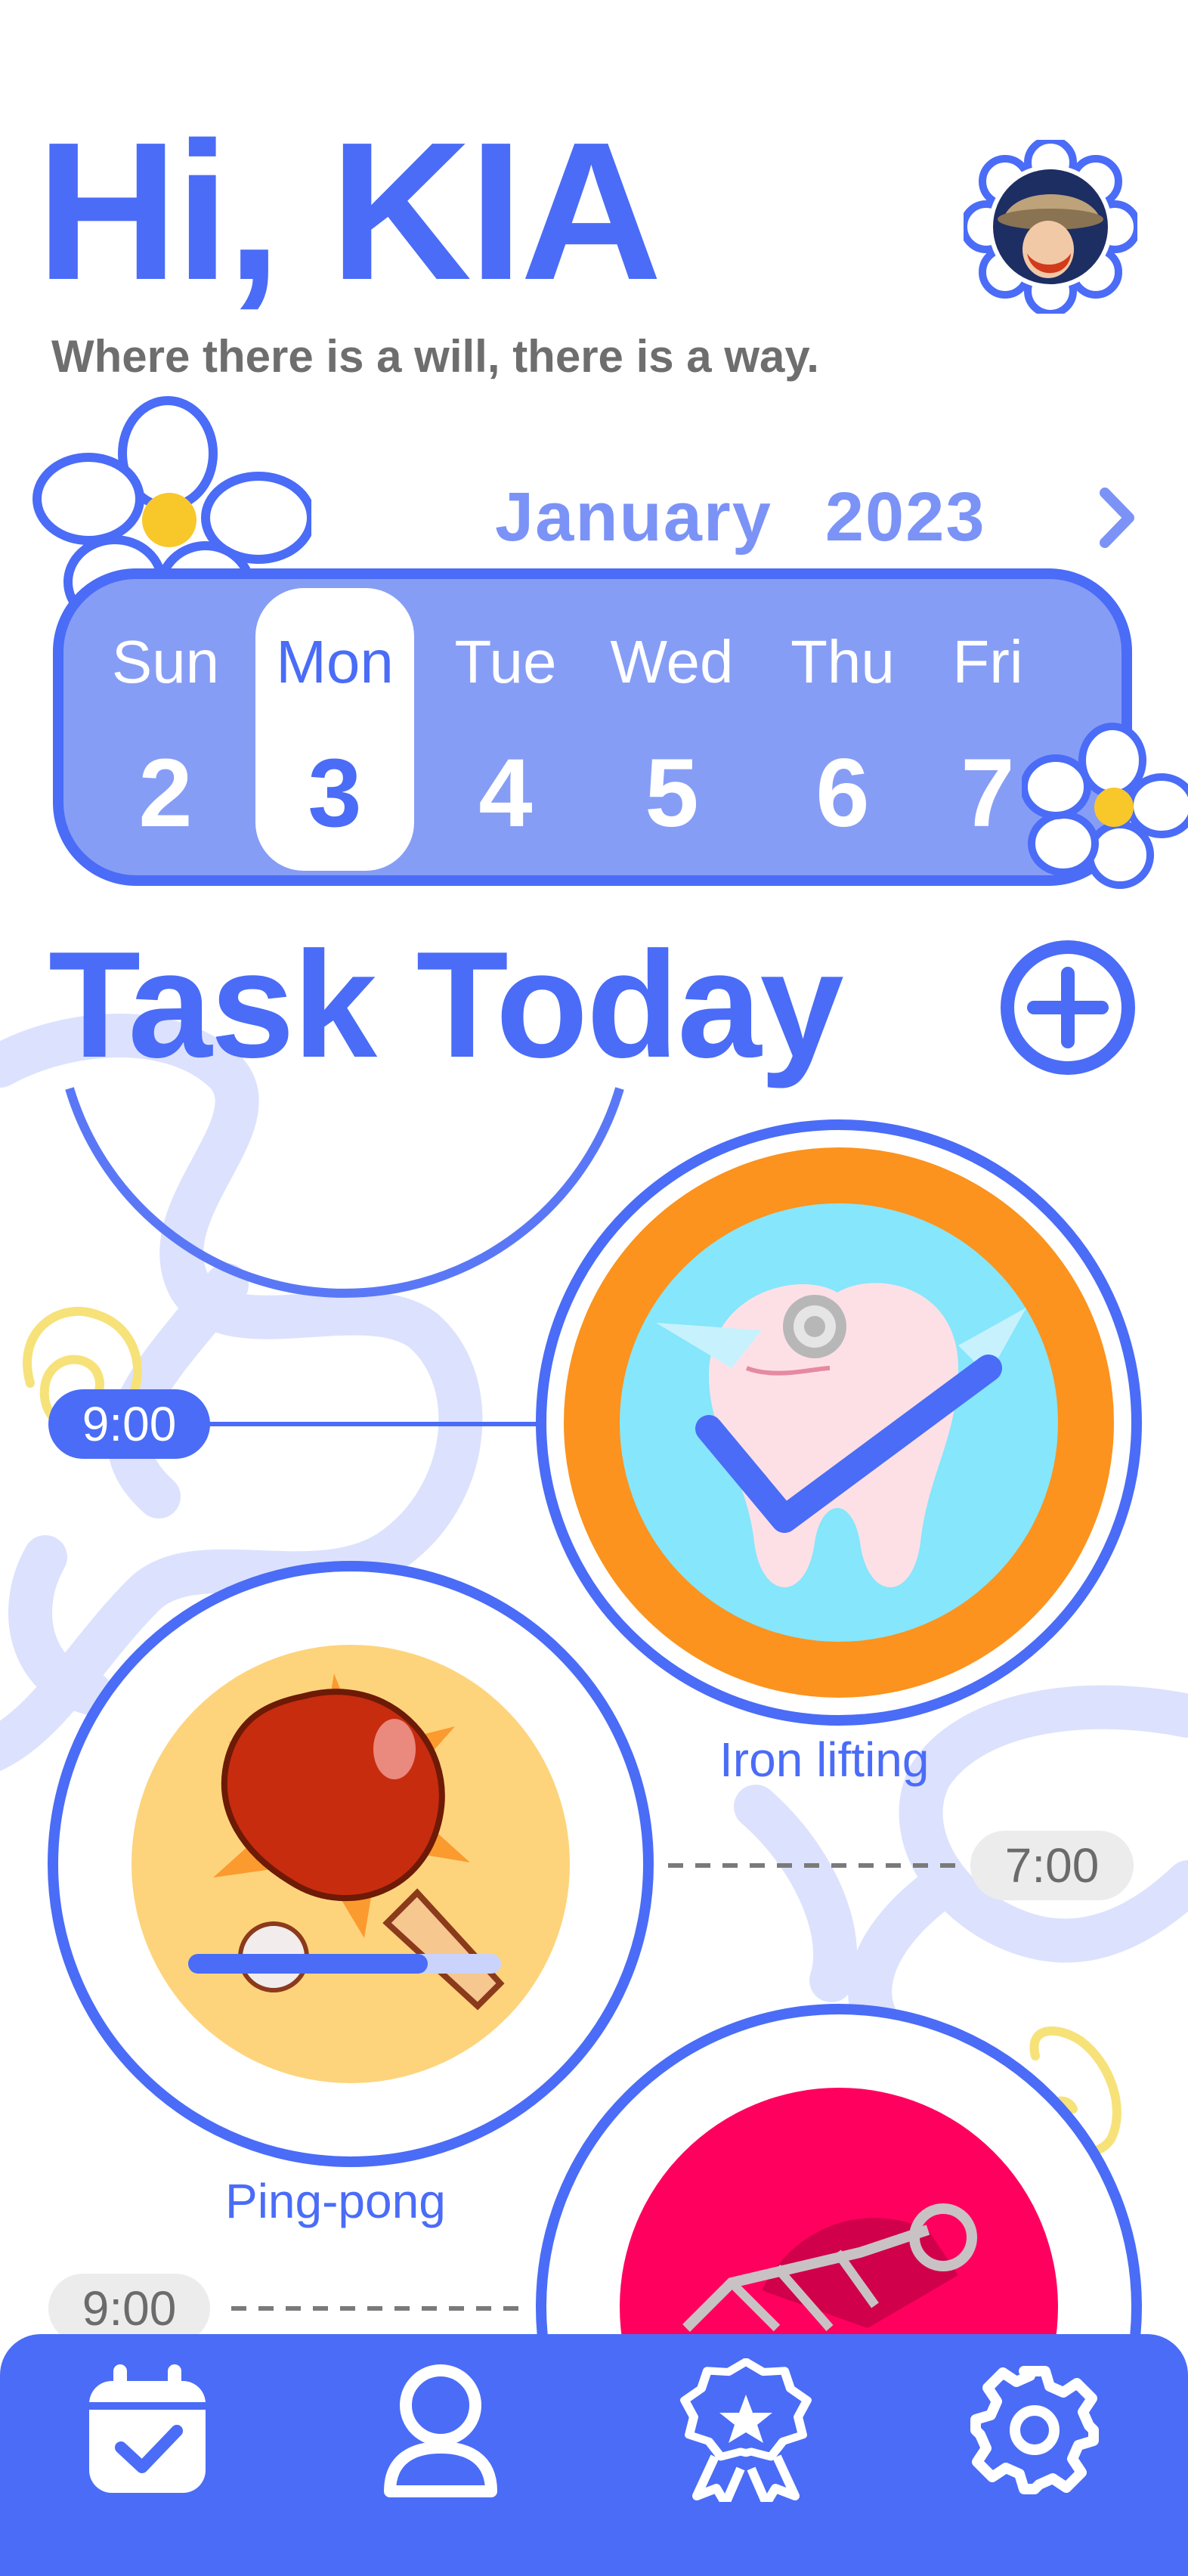  What do you see at coordinates (1068, 1007) in the screenshot?
I see `plus-circle-icon` at bounding box center [1068, 1007].